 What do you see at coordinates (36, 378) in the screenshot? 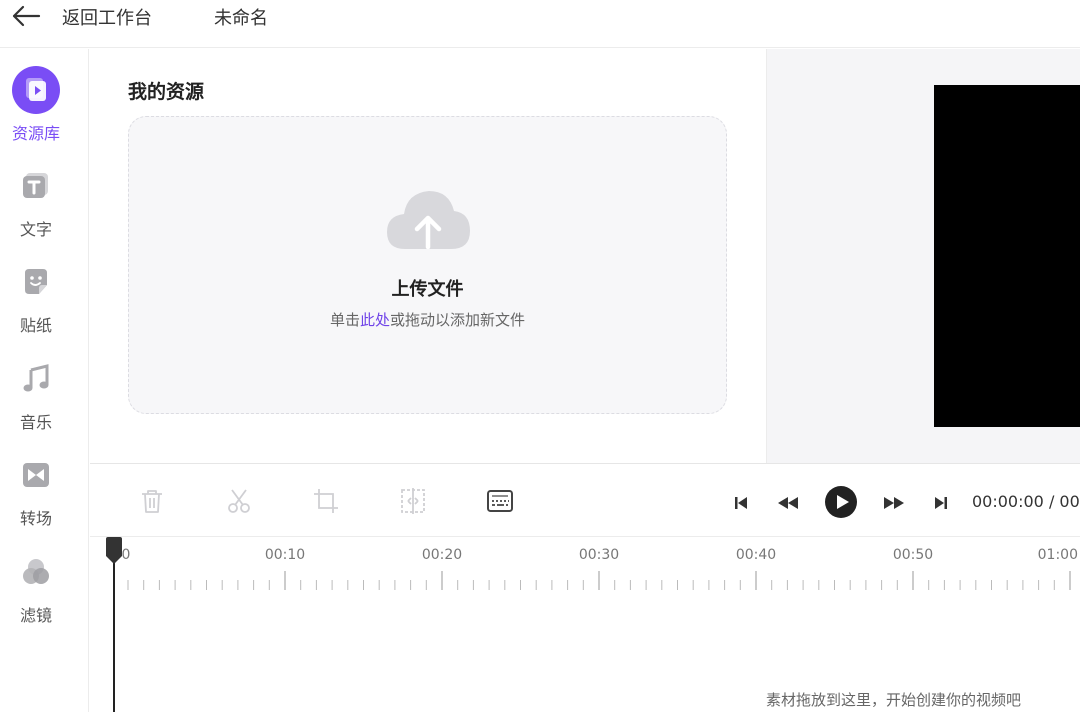
I see `music-icon` at bounding box center [36, 378].